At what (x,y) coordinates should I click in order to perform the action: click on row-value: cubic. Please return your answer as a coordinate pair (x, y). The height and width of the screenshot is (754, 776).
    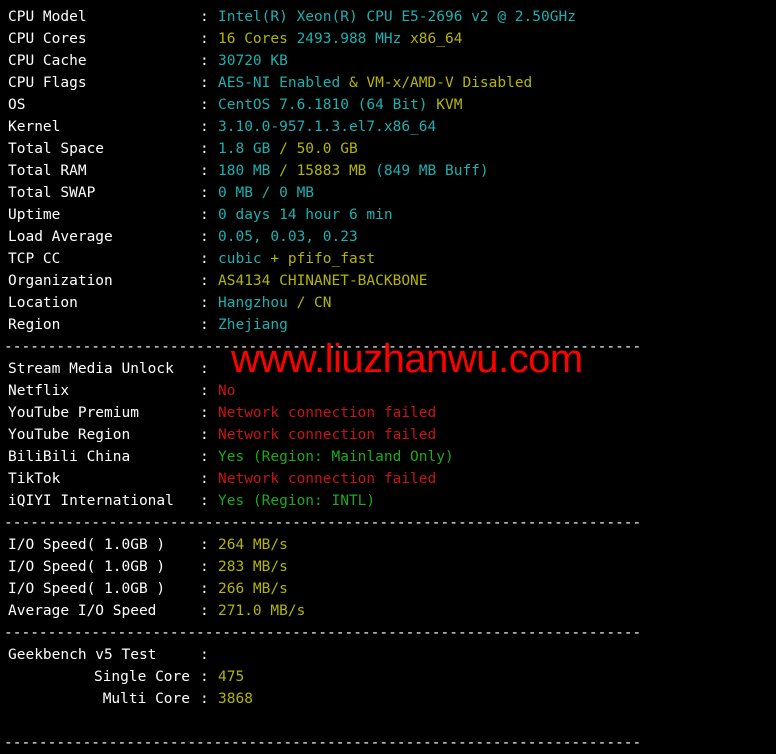
    Looking at the image, I should click on (244, 259).